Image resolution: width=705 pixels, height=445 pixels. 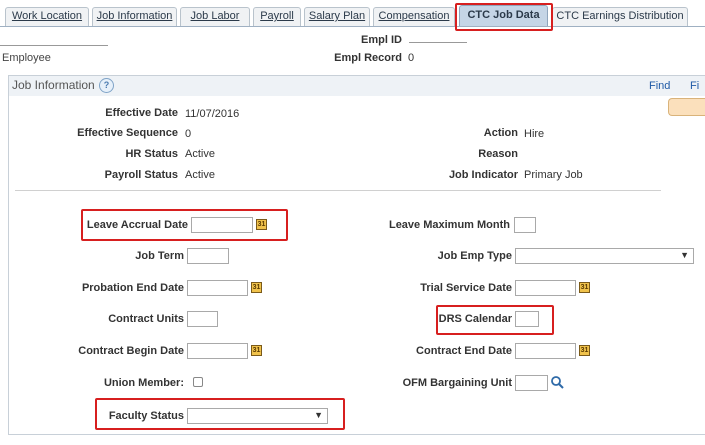 What do you see at coordinates (483, 175) in the screenshot?
I see `job-indicator-label: Job Indicator` at bounding box center [483, 175].